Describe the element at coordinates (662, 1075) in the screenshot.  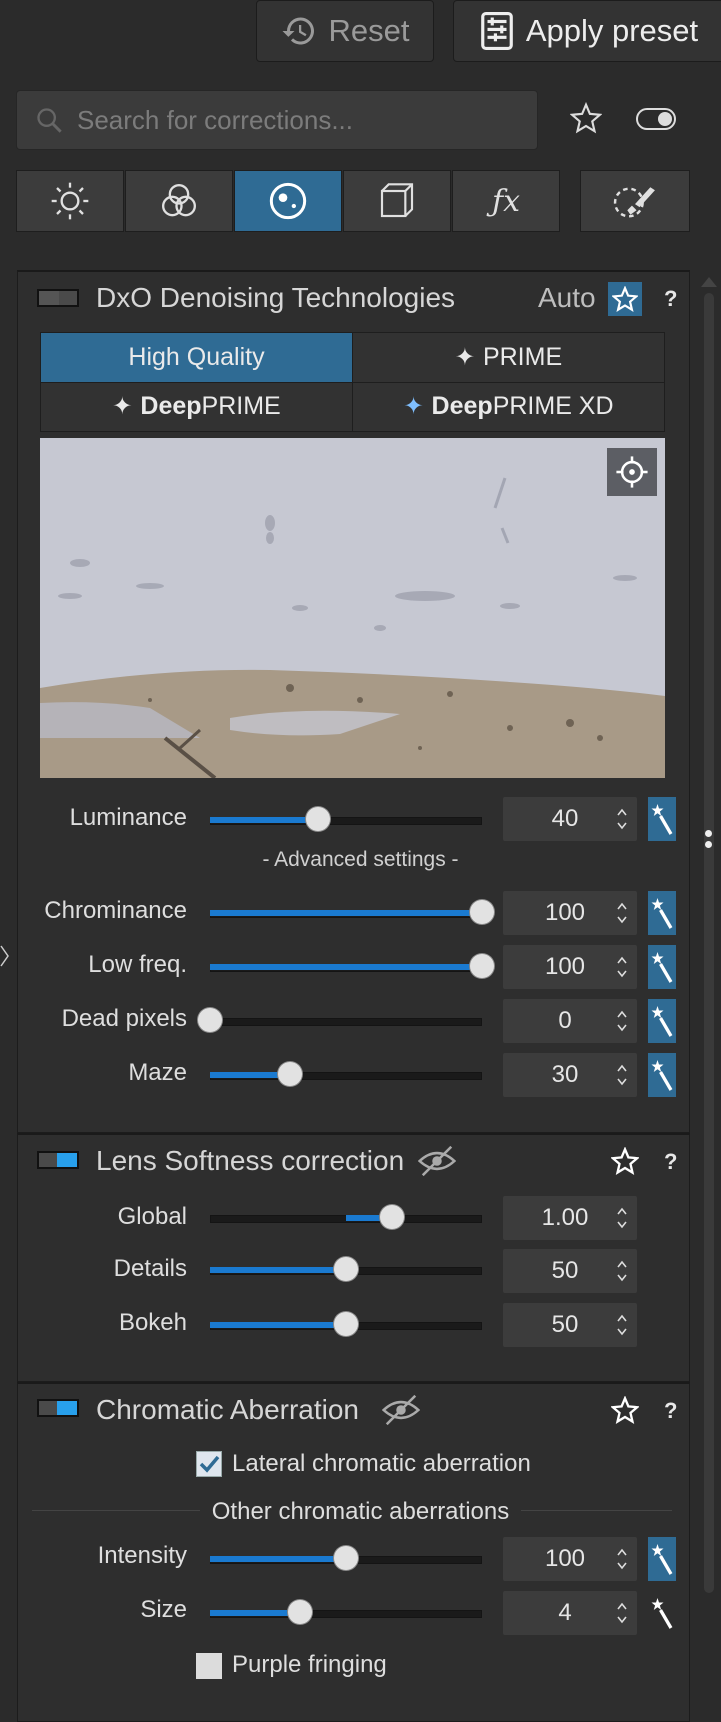
I see `maze-auto-button` at that location.